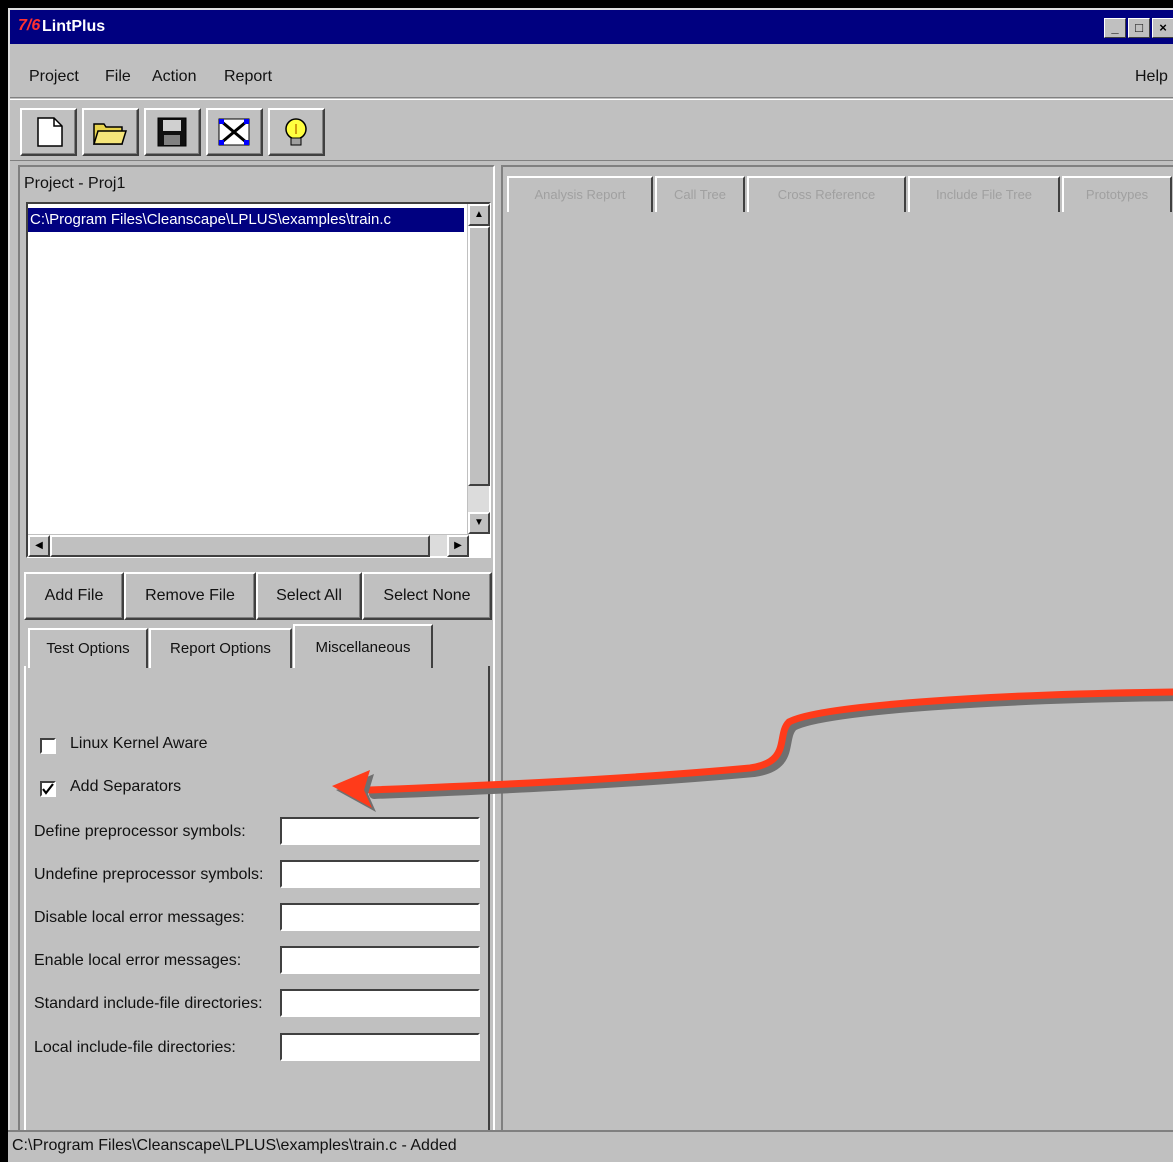 This screenshot has width=1173, height=1162. What do you see at coordinates (135, 1047) in the screenshot?
I see `local-include-dirs-label: Local include-file directories:` at bounding box center [135, 1047].